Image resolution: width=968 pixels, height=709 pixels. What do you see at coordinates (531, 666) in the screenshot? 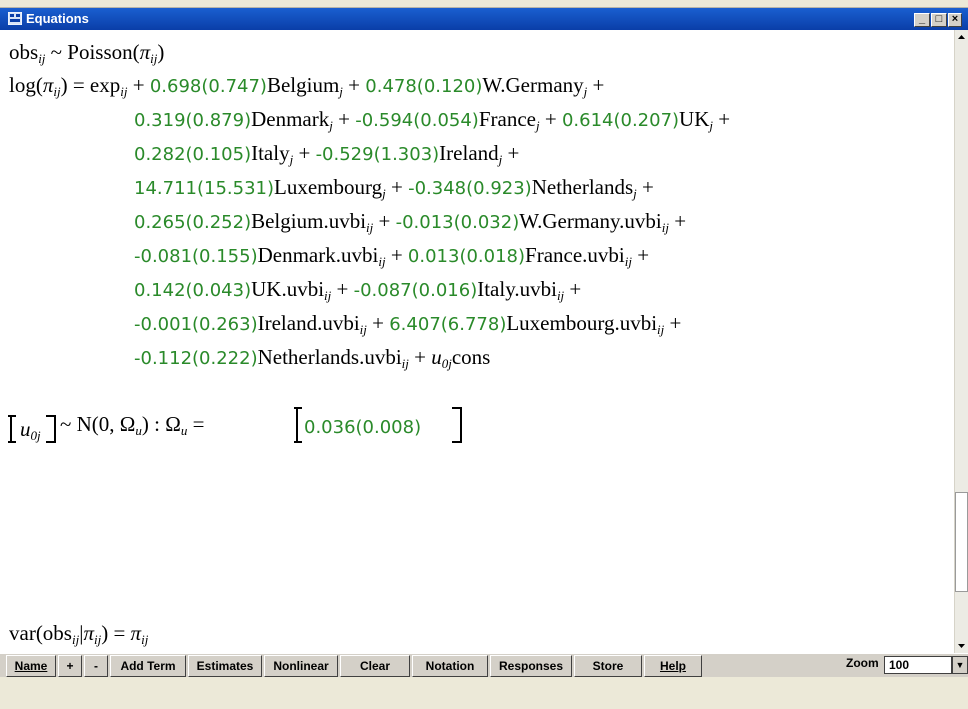
I see `responses-button: Responses` at bounding box center [531, 666].